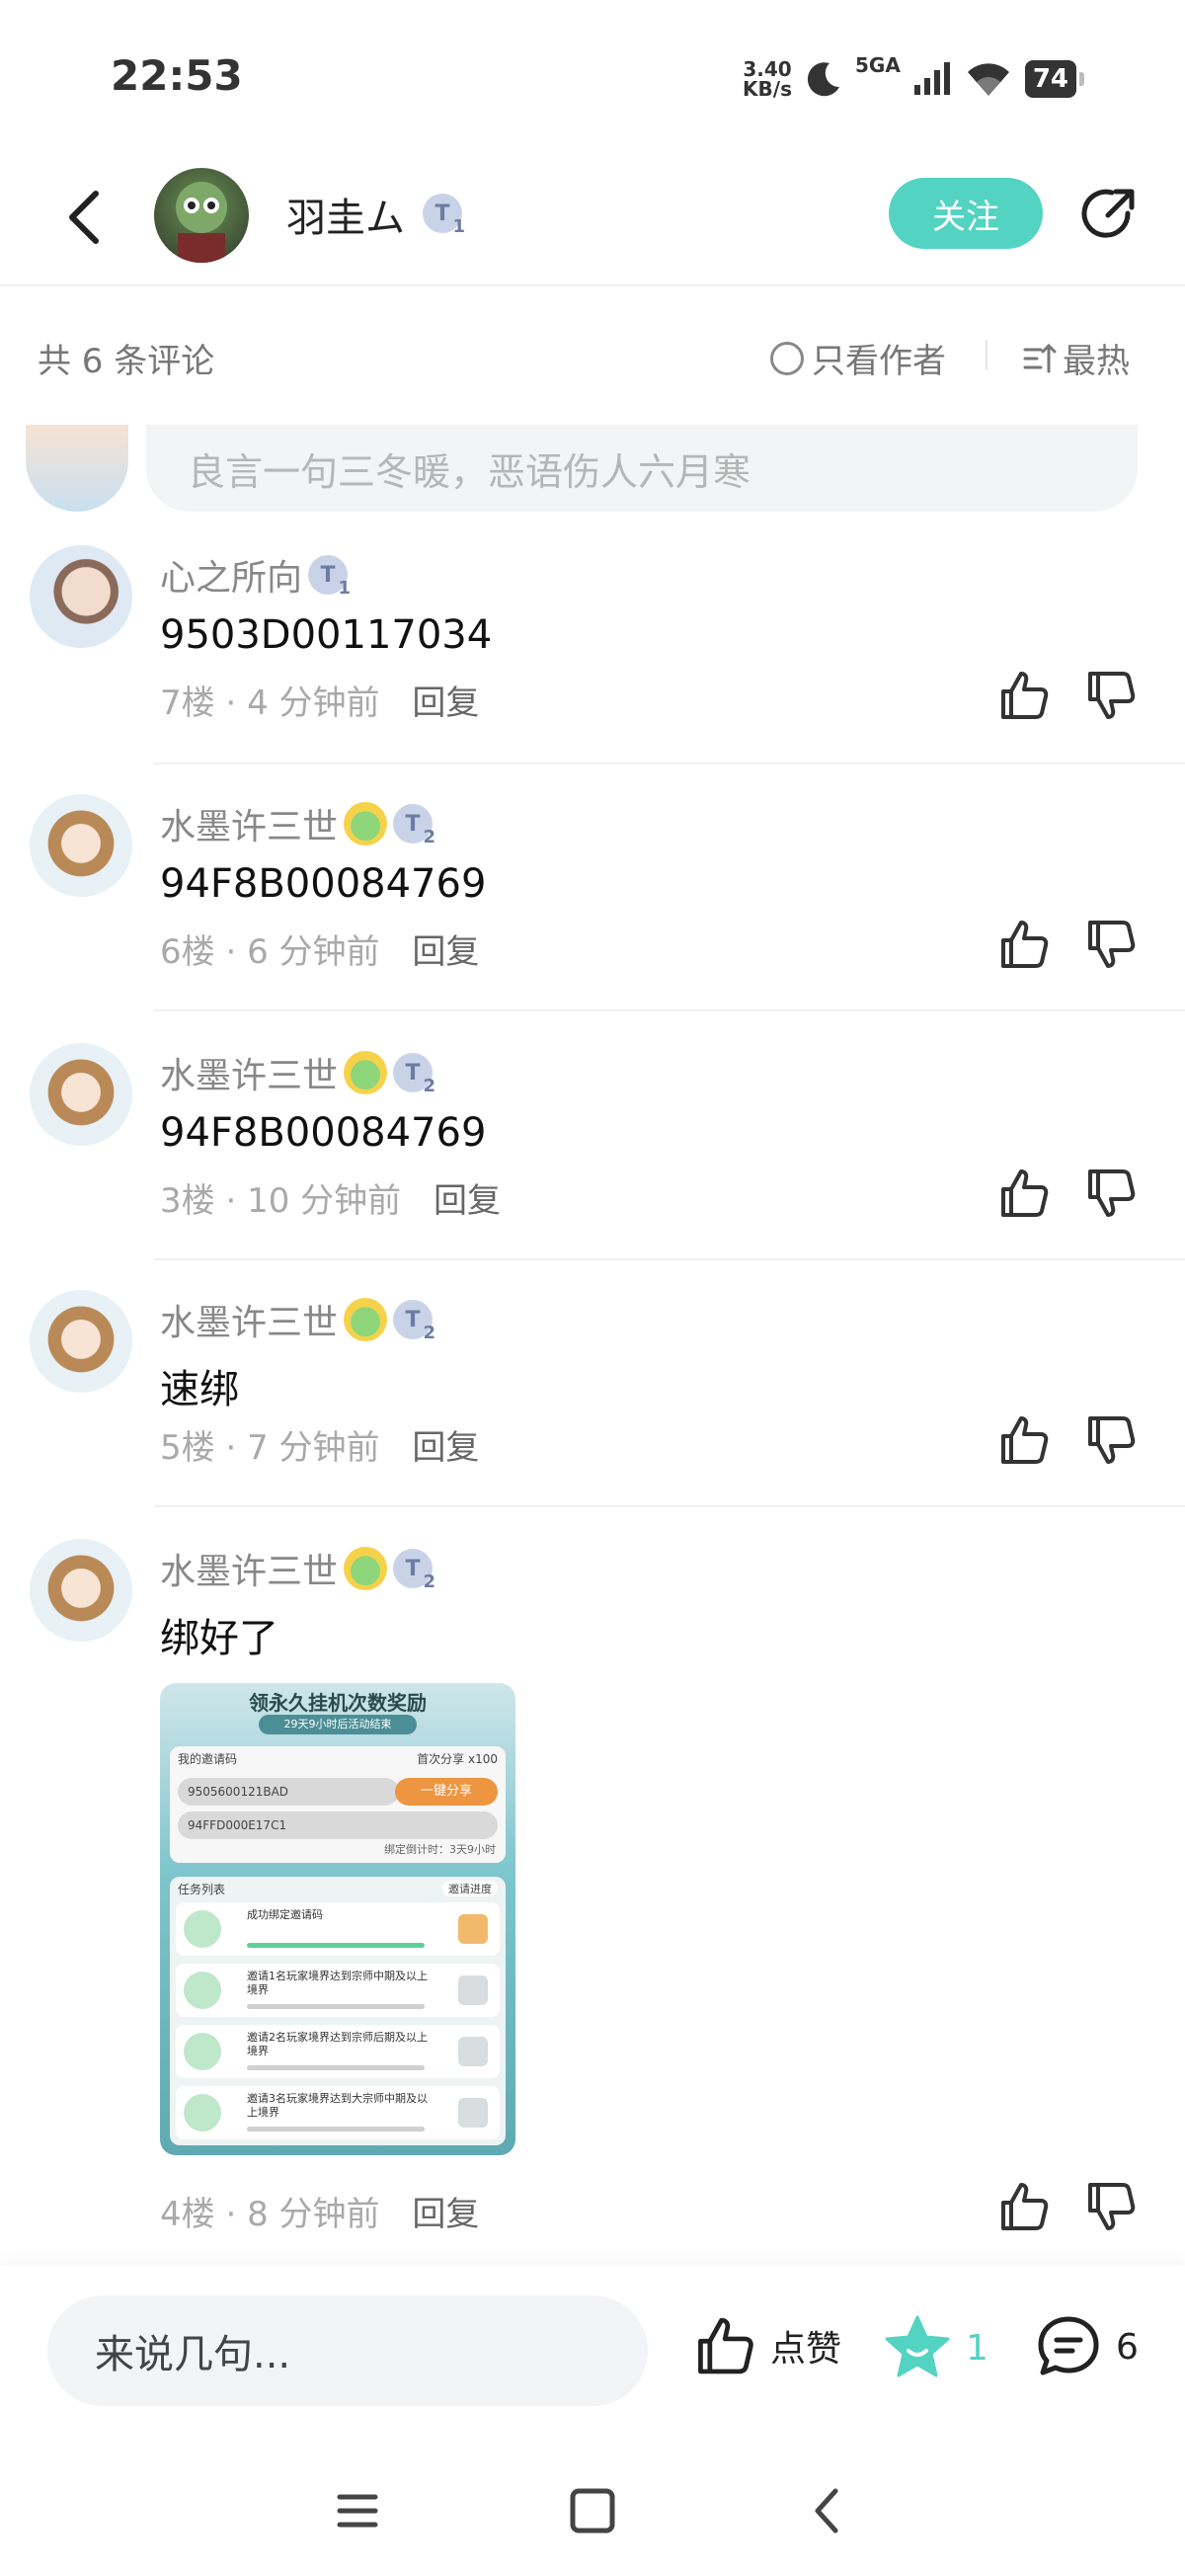 The height and width of the screenshot is (2576, 1185). Describe the element at coordinates (338, 2112) in the screenshot. I see `task-item: 邀请3名玩家境界达到大宗师中期及以上境界` at that location.